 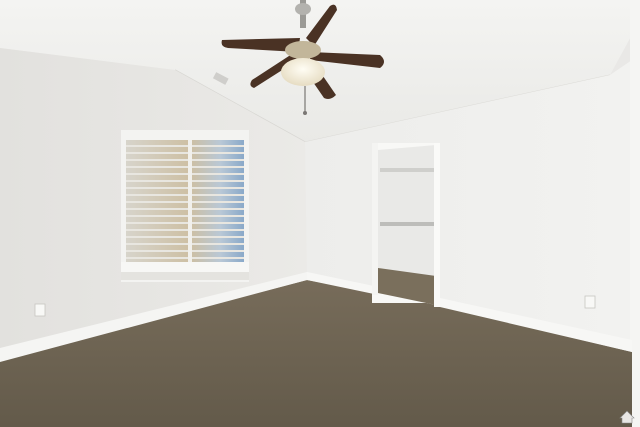 I want to click on closet-doorway, so click(x=406, y=225).